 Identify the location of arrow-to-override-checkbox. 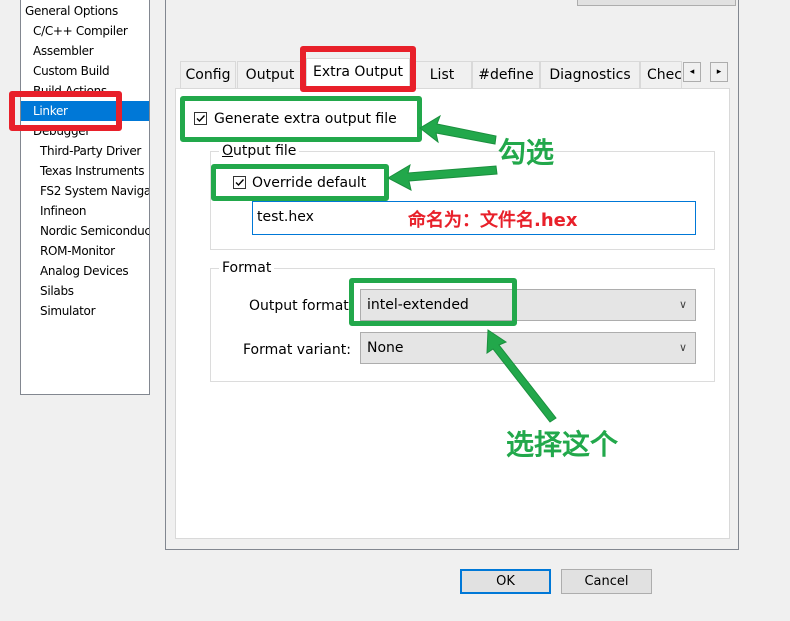
(442, 177).